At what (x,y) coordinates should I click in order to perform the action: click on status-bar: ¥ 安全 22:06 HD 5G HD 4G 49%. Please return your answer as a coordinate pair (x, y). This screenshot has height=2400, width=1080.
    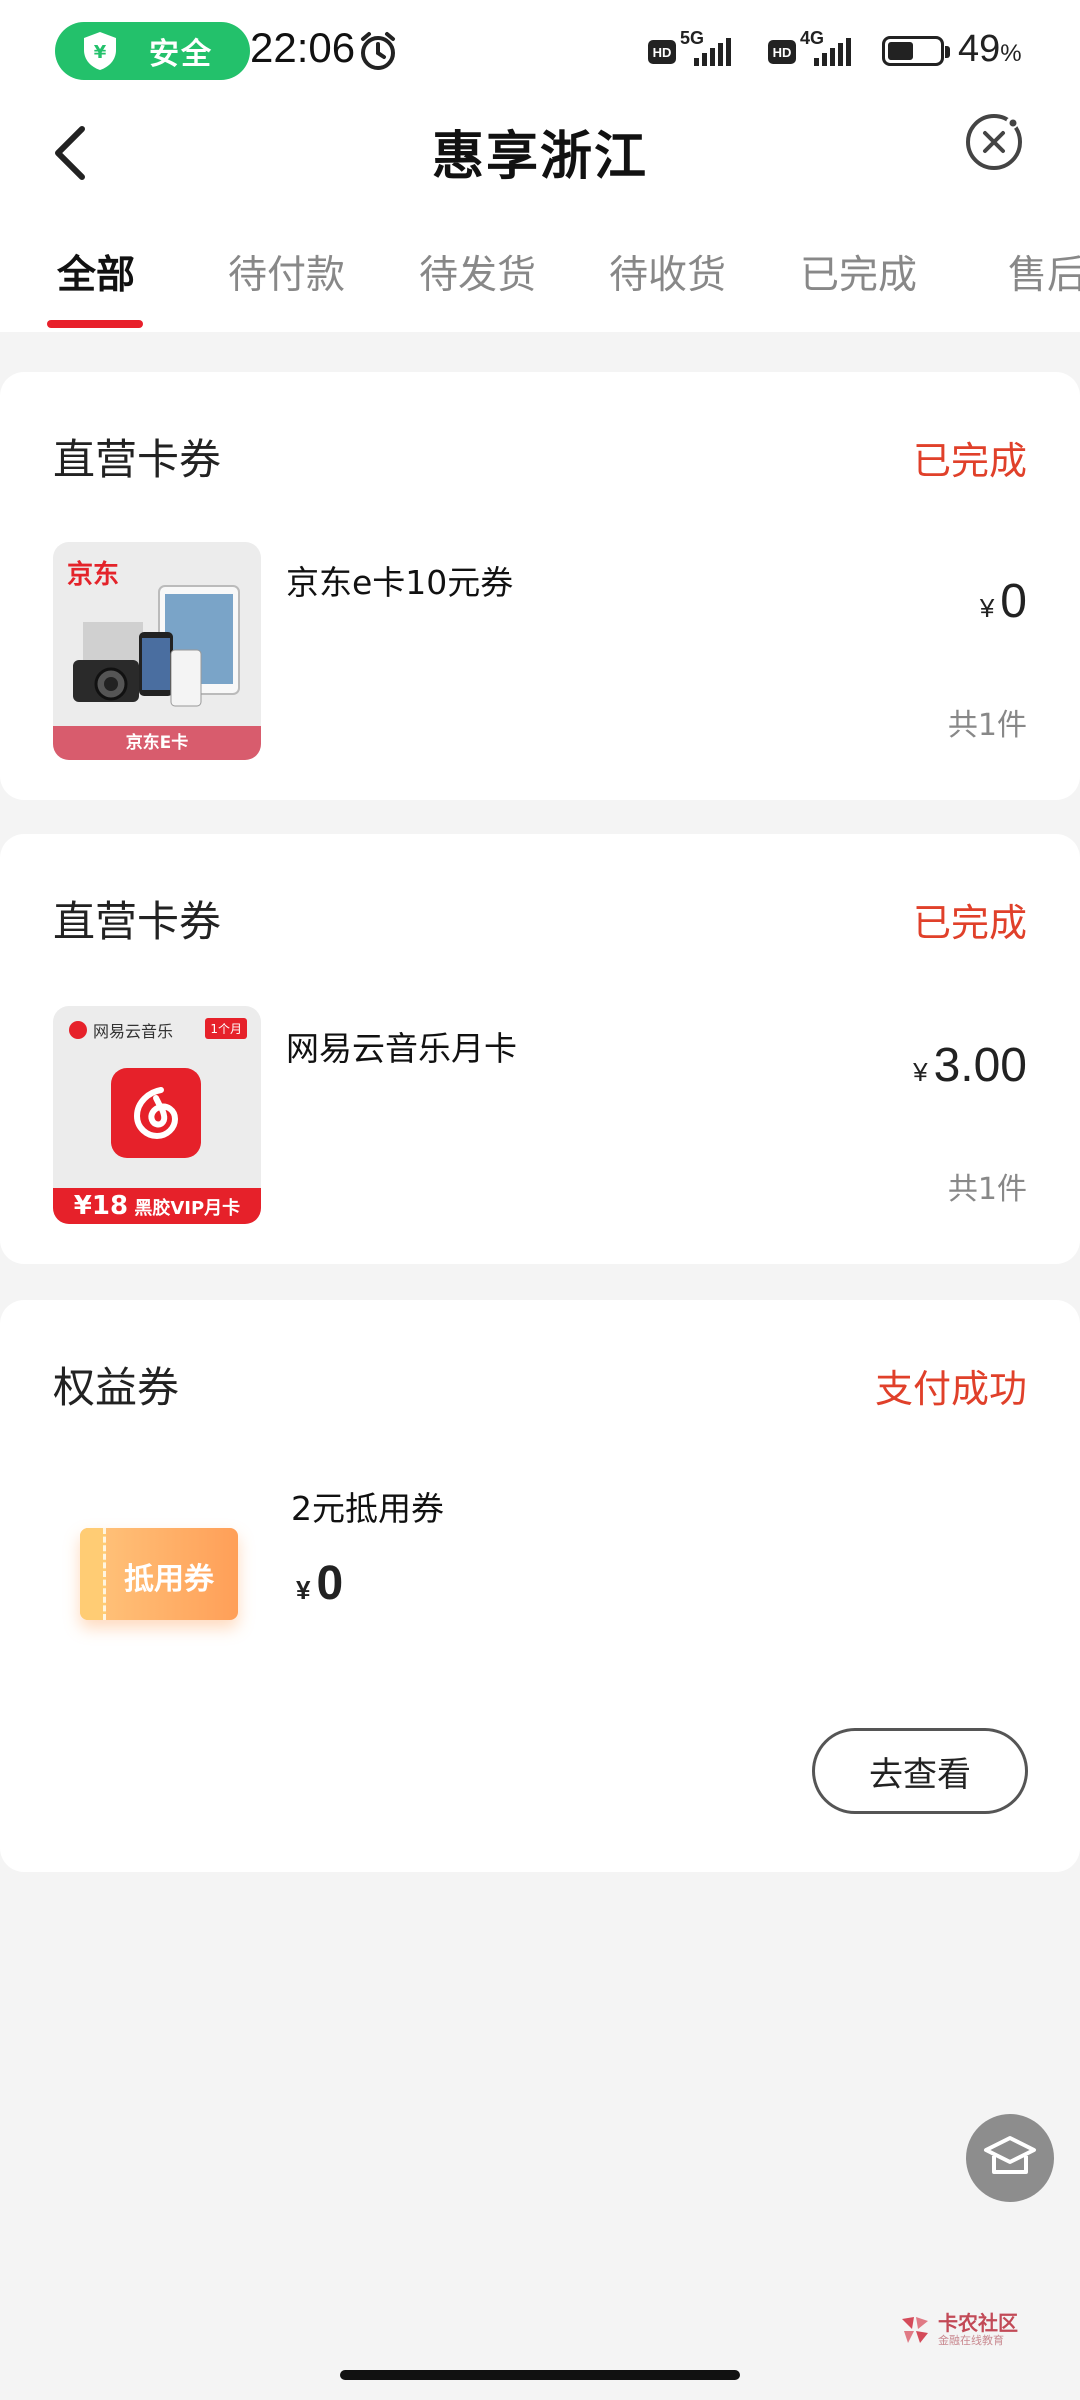
    Looking at the image, I should click on (540, 50).